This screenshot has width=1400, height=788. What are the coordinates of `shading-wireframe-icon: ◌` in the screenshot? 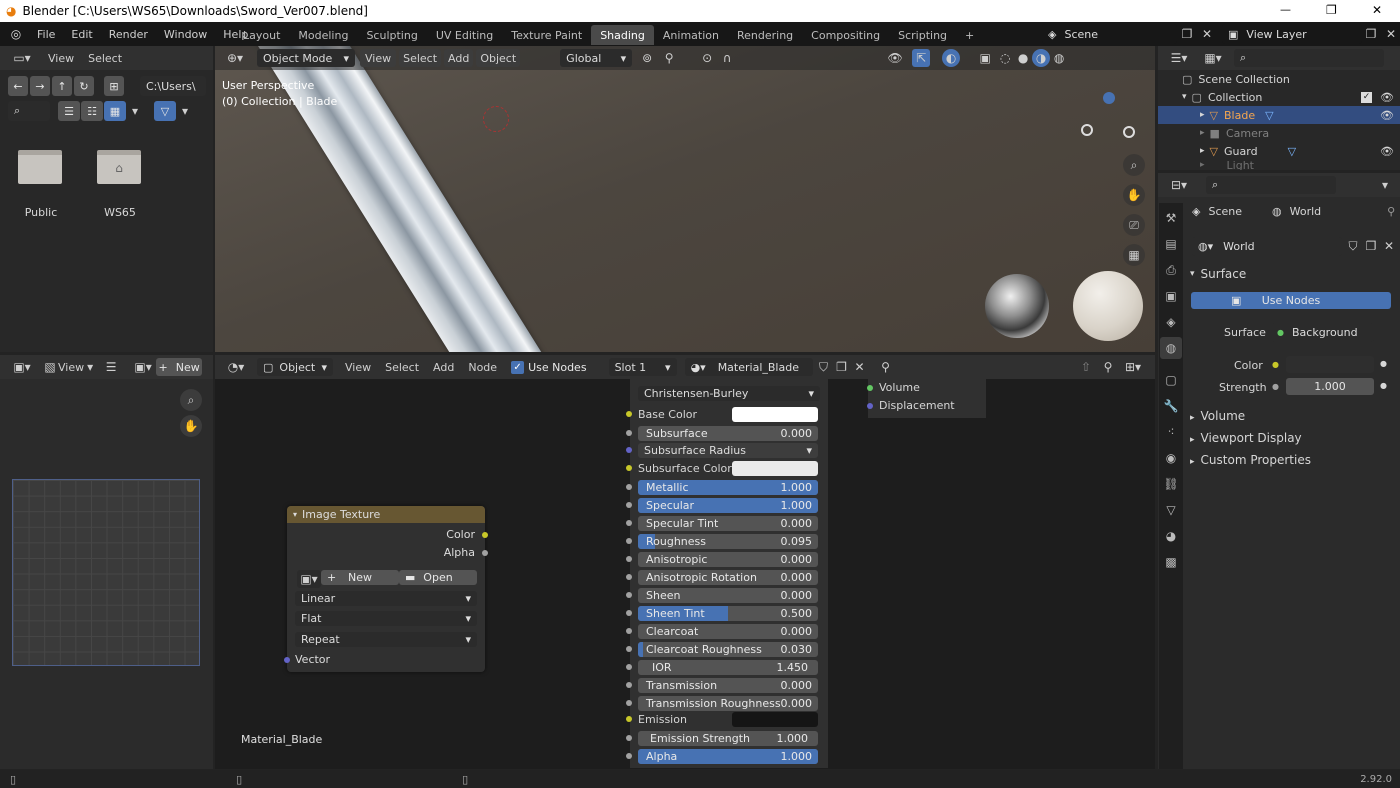 It's located at (1005, 58).